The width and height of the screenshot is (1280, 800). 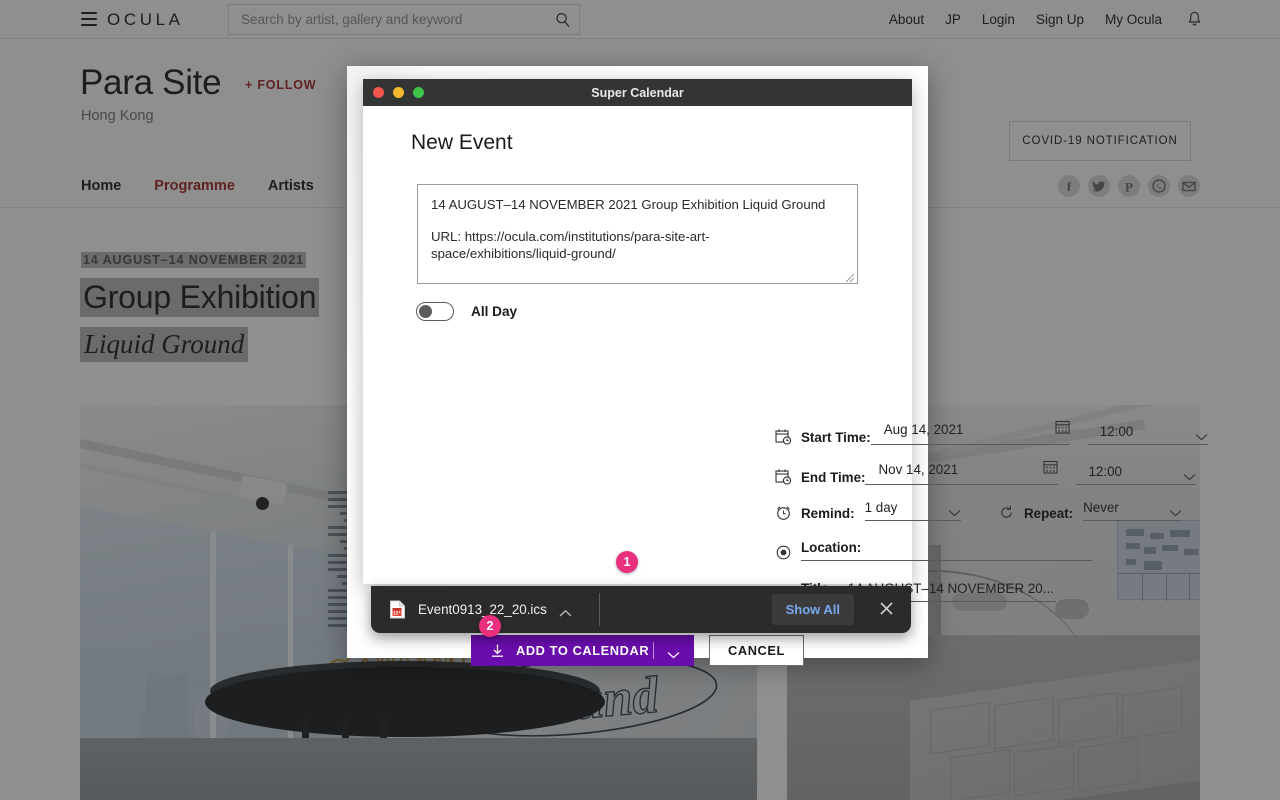 What do you see at coordinates (1101, 507) in the screenshot?
I see `repeat-value: Never` at bounding box center [1101, 507].